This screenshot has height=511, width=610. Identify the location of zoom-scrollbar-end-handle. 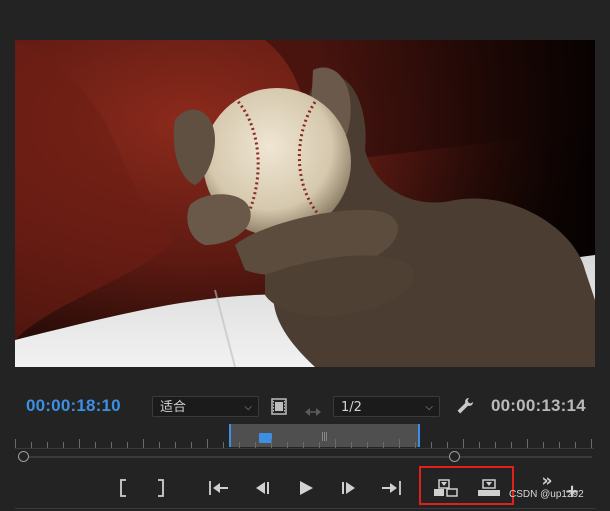
(454, 456).